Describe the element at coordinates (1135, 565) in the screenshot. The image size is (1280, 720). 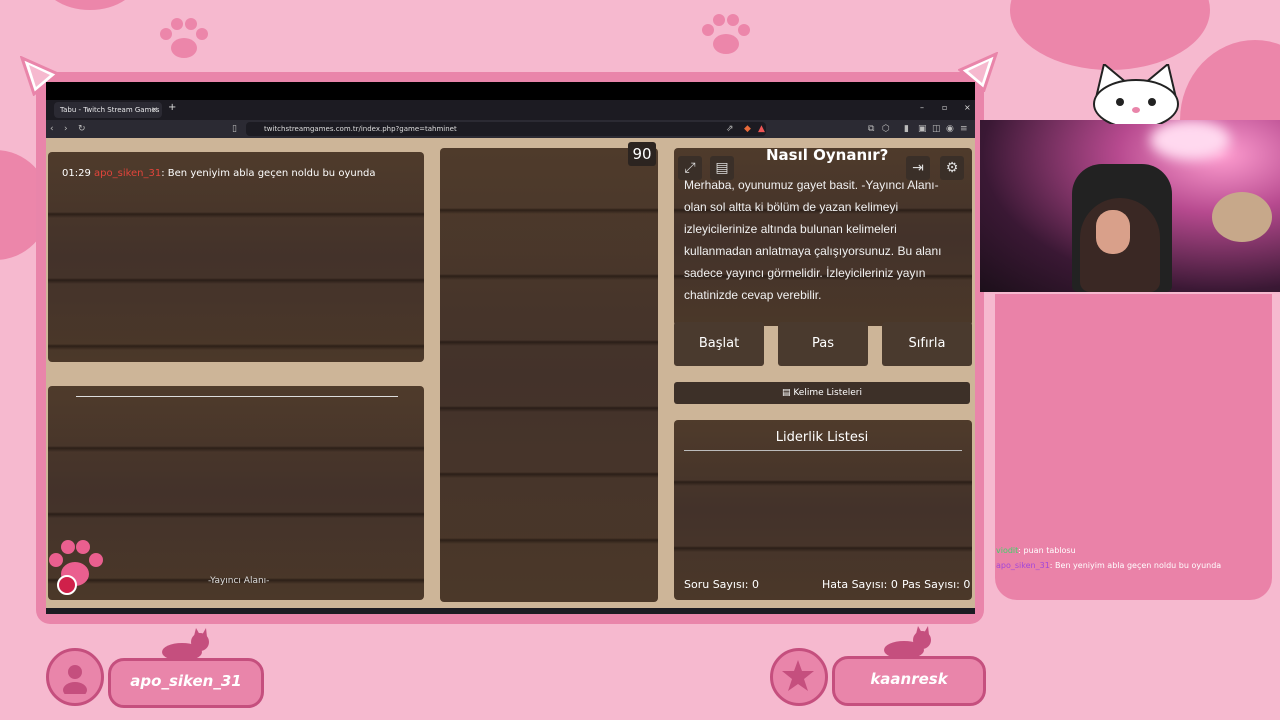
I see `stream-chat-message: : Ben yeniyim abla geçen noldu bu oyunda` at that location.